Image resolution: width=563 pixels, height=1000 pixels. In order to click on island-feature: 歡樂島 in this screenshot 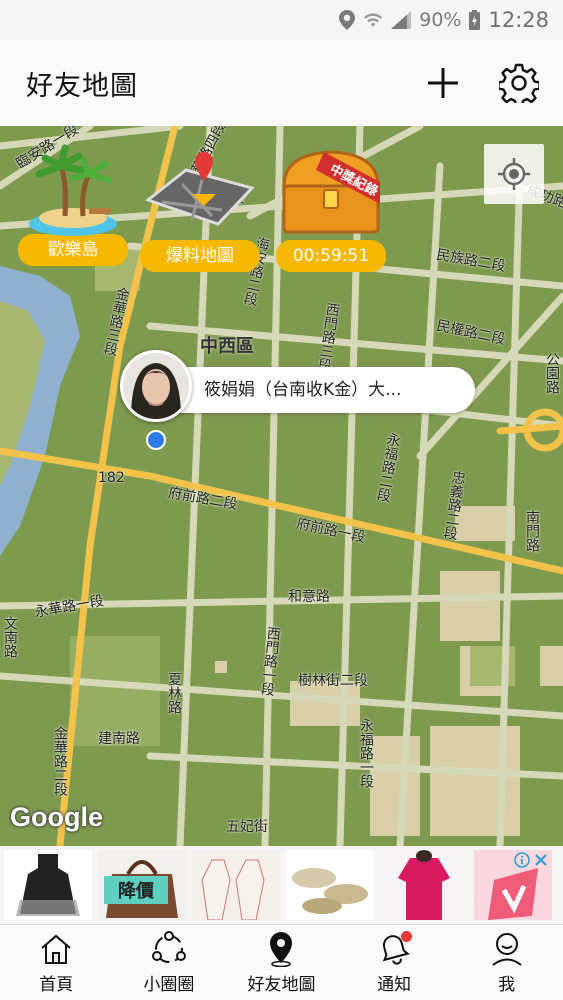, I will do `click(73, 205)`.